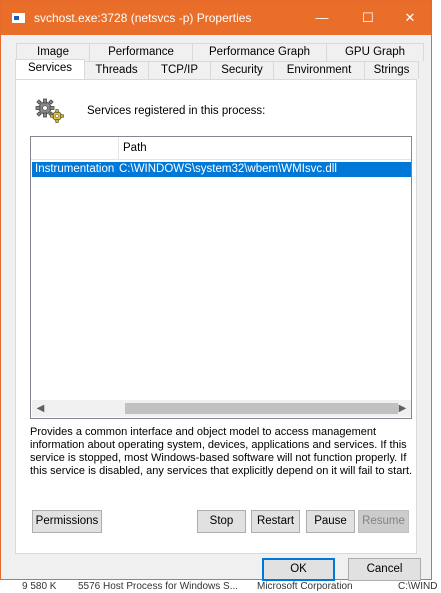  What do you see at coordinates (418, 586) in the screenshot?
I see `bg-cell-path: C:\WIND` at bounding box center [418, 586].